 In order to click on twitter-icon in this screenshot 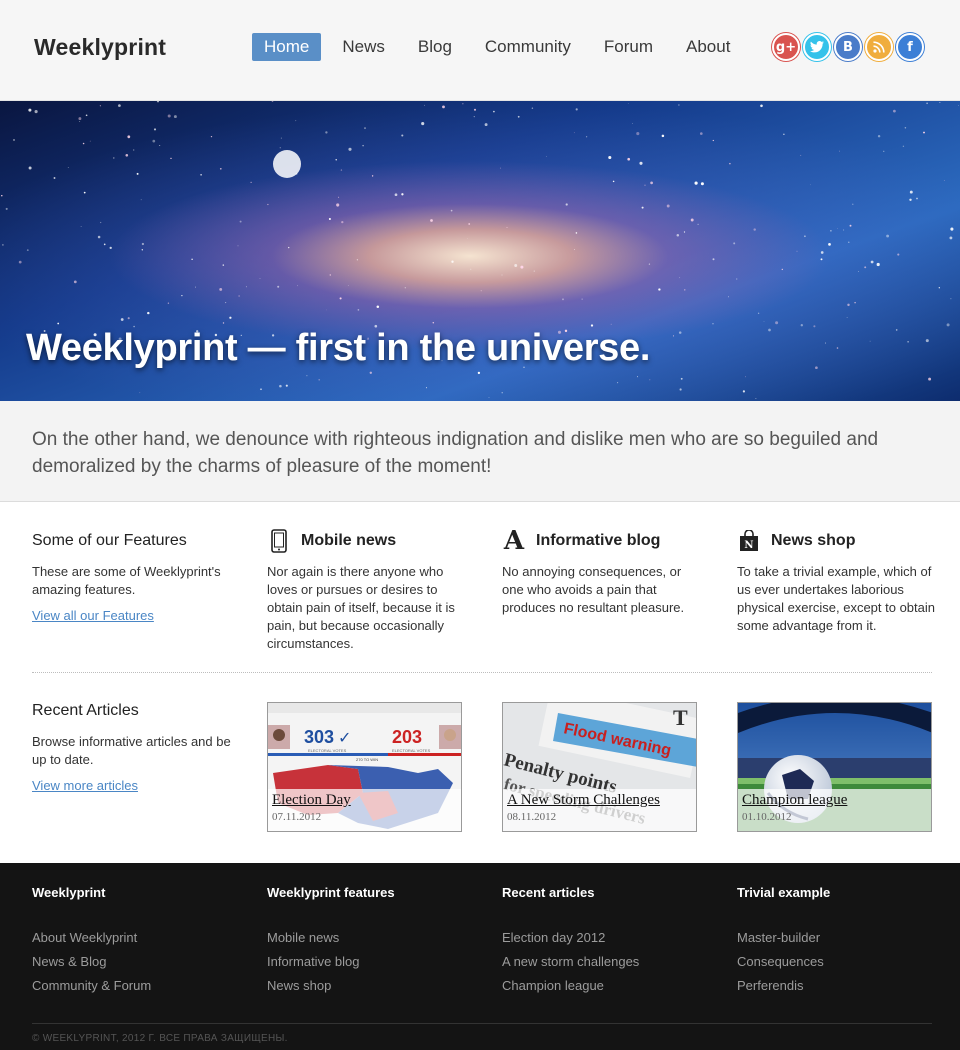, I will do `click(817, 47)`.